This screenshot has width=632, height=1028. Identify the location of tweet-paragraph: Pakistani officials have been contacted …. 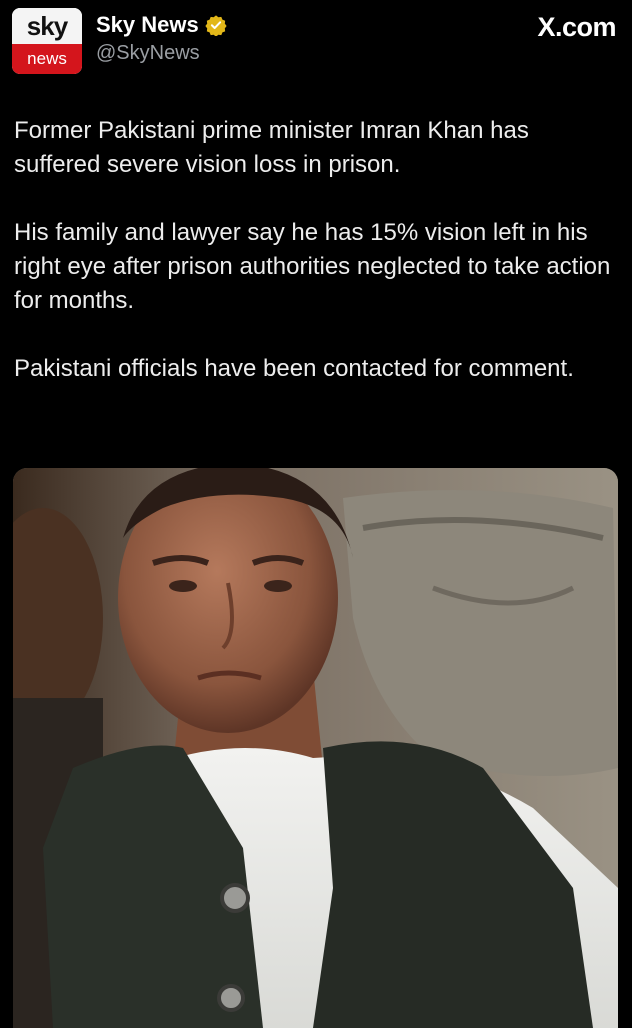
(294, 368).